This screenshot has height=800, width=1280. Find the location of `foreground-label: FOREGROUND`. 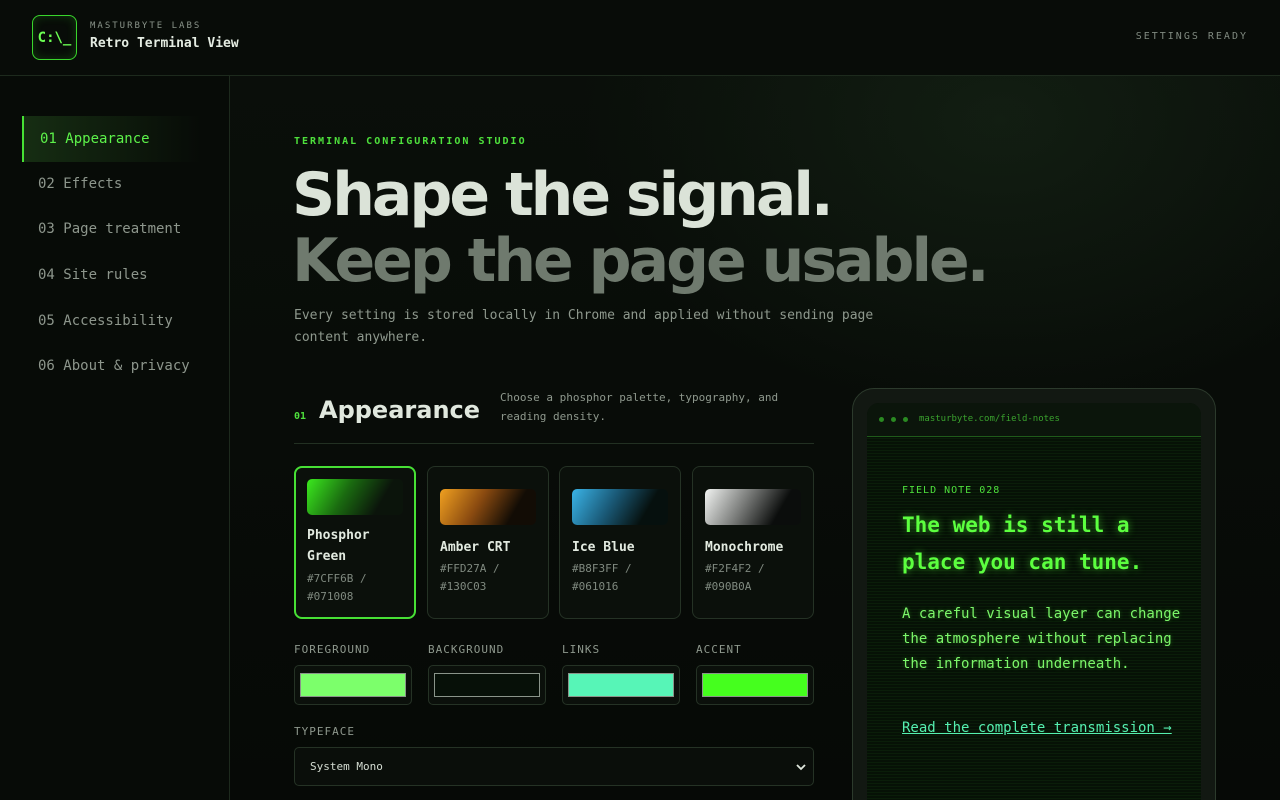

foreground-label: FOREGROUND is located at coordinates (332, 649).